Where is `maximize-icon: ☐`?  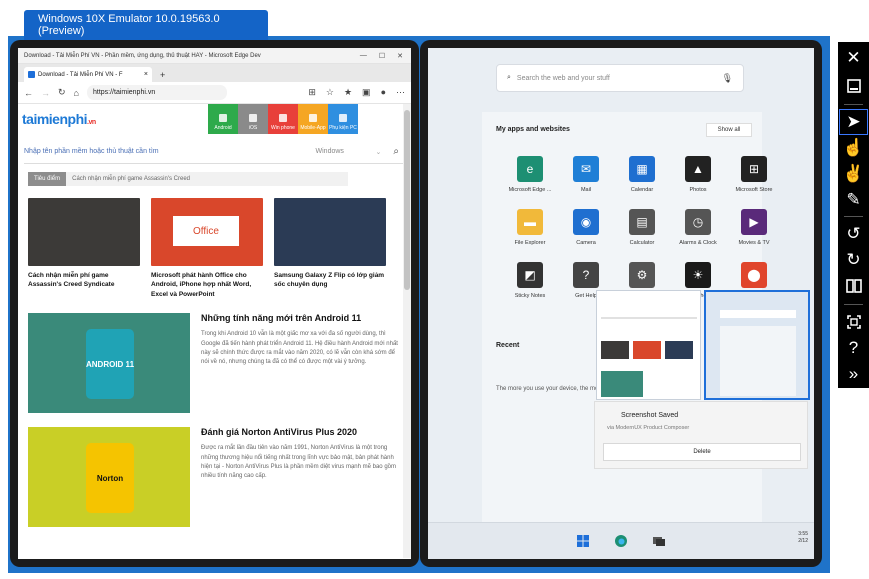
maximize-icon: ☐ is located at coordinates (382, 56).